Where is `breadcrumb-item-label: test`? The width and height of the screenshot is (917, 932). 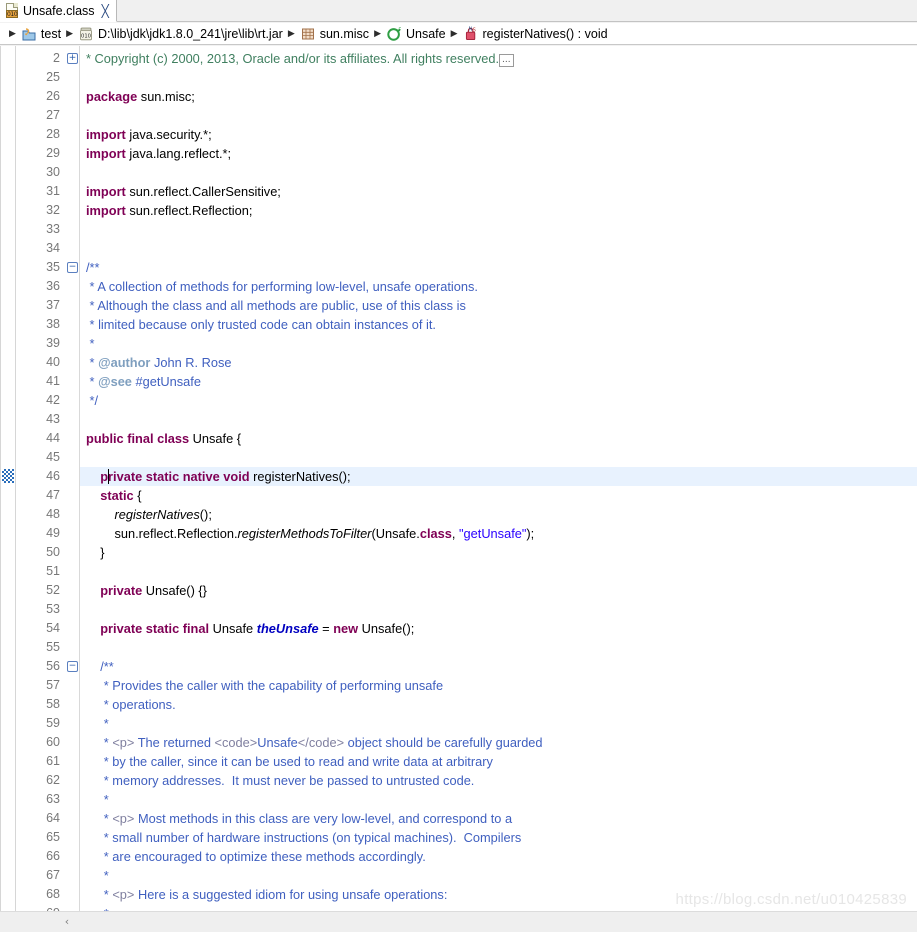
breadcrumb-item-label: test is located at coordinates (51, 33).